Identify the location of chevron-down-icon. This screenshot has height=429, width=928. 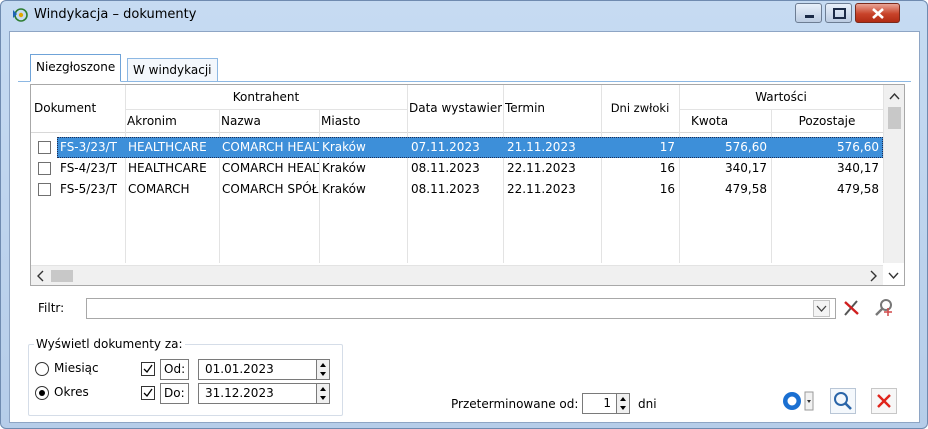
(821, 308).